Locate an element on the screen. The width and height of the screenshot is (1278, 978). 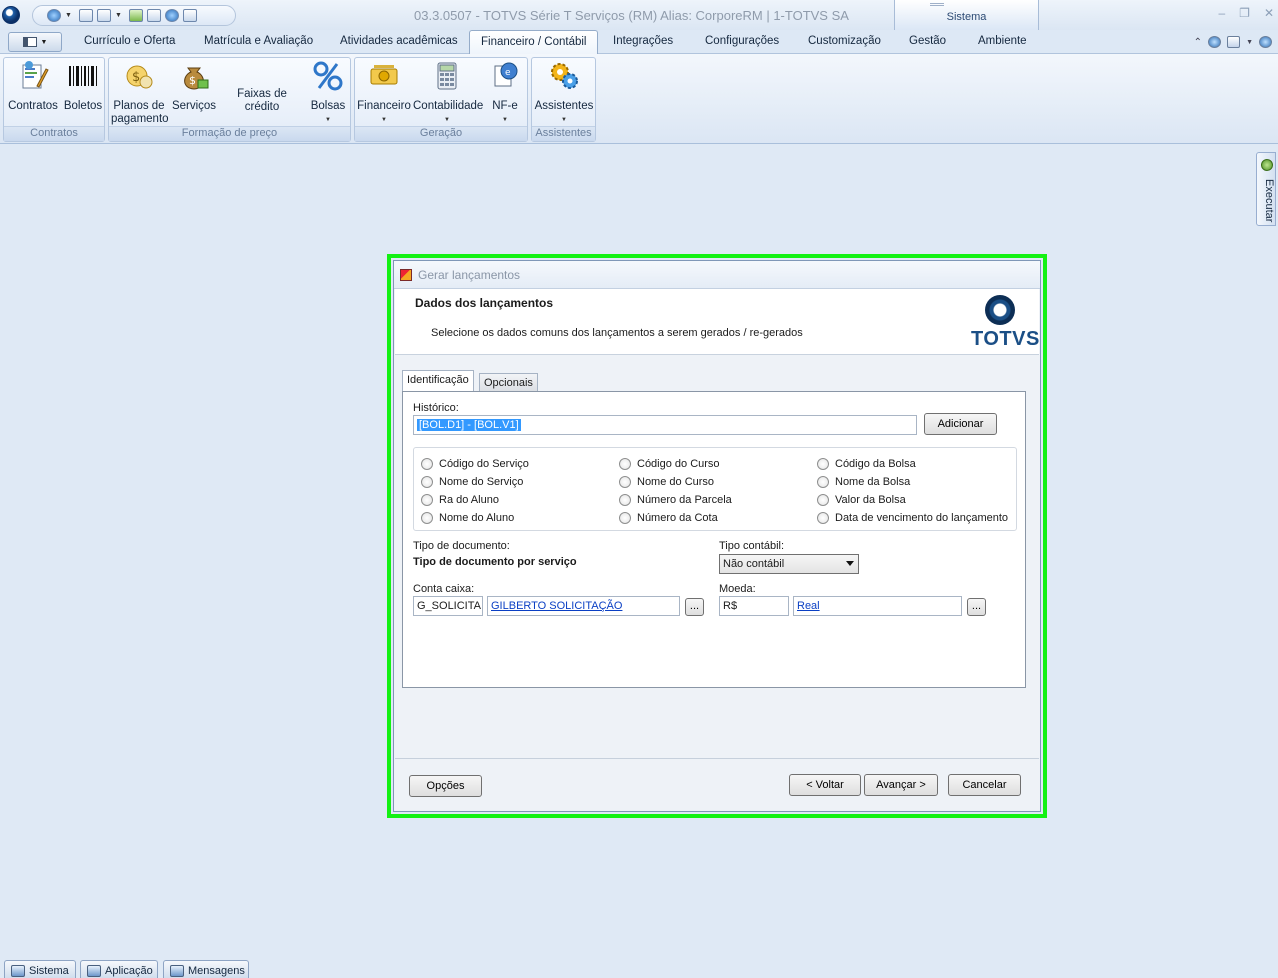
web-icon is located at coordinates (171, 15).